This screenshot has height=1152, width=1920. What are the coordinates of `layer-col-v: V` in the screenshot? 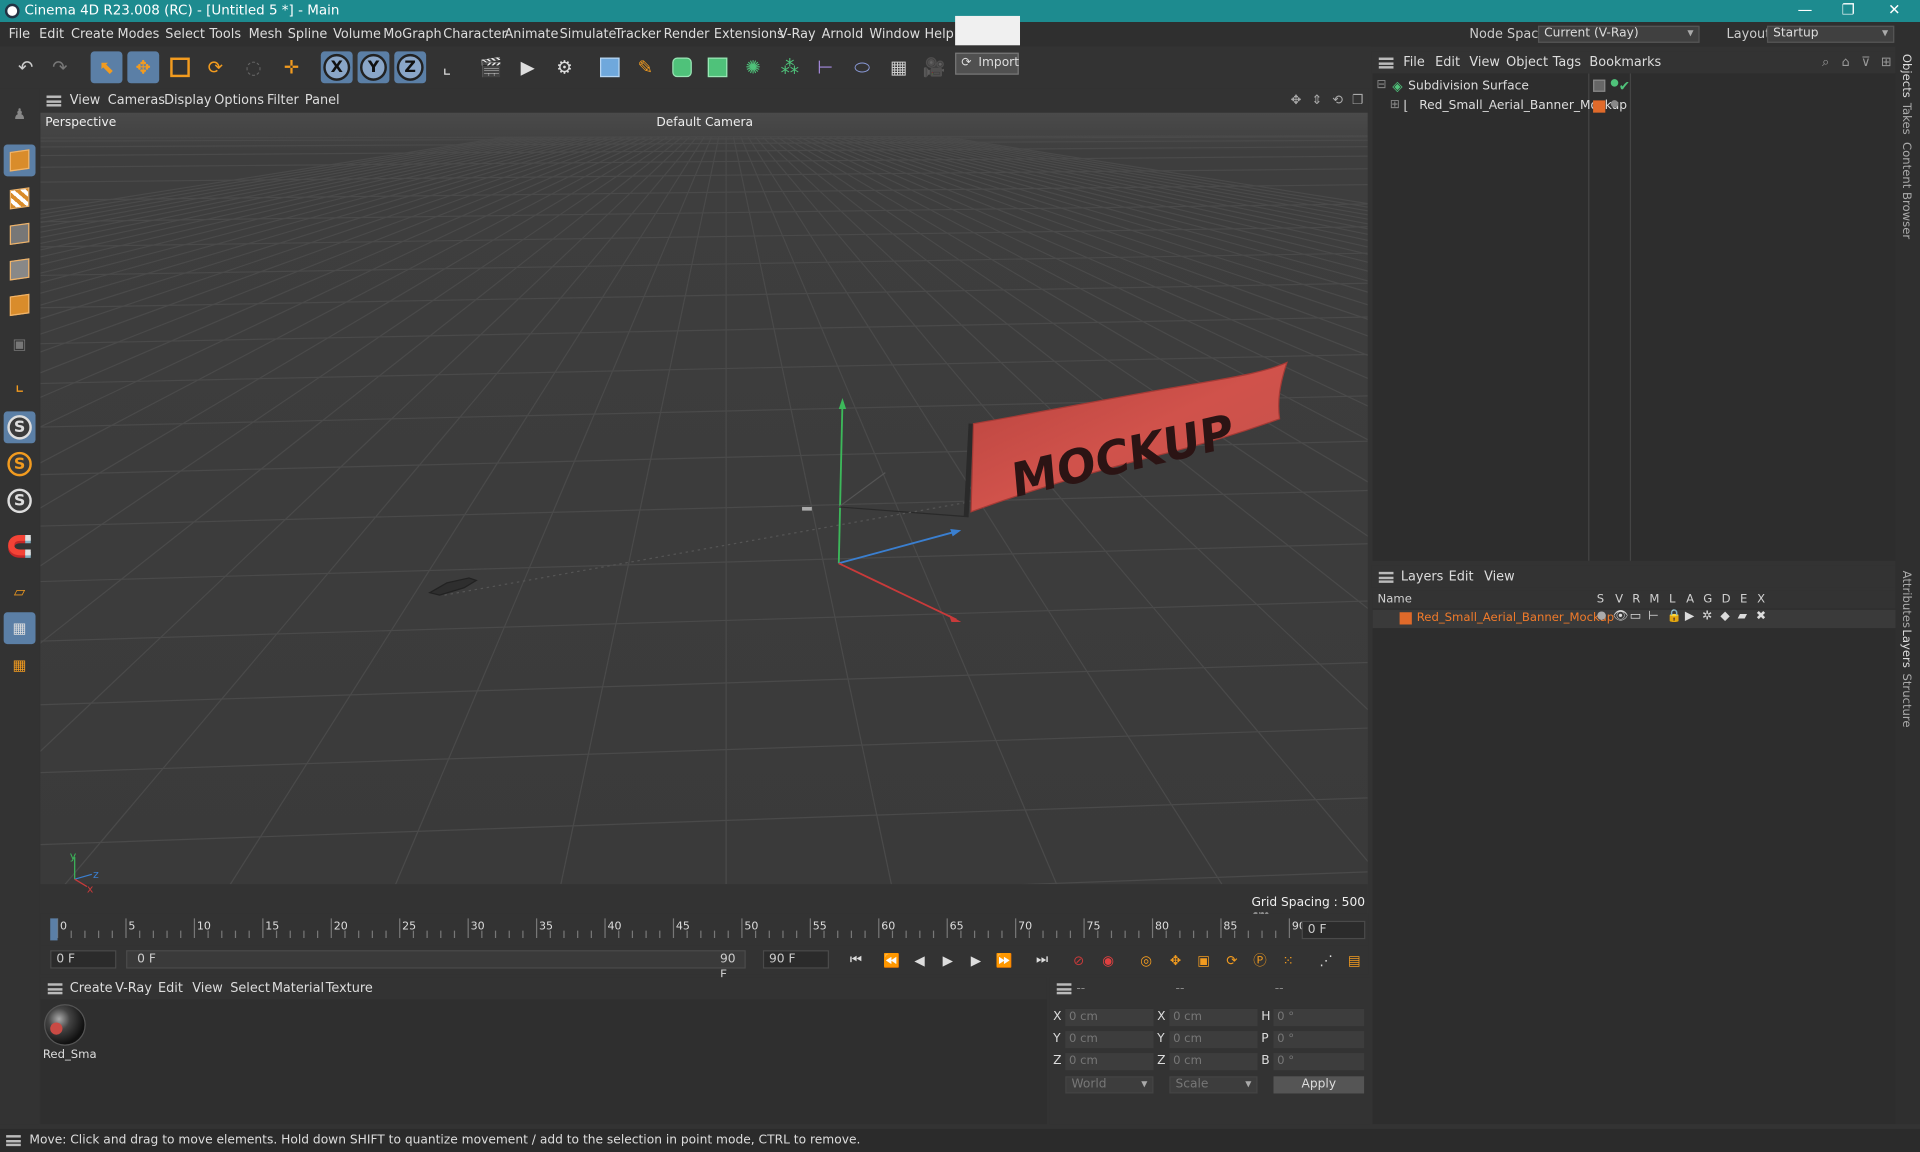 It's located at (1619, 599).